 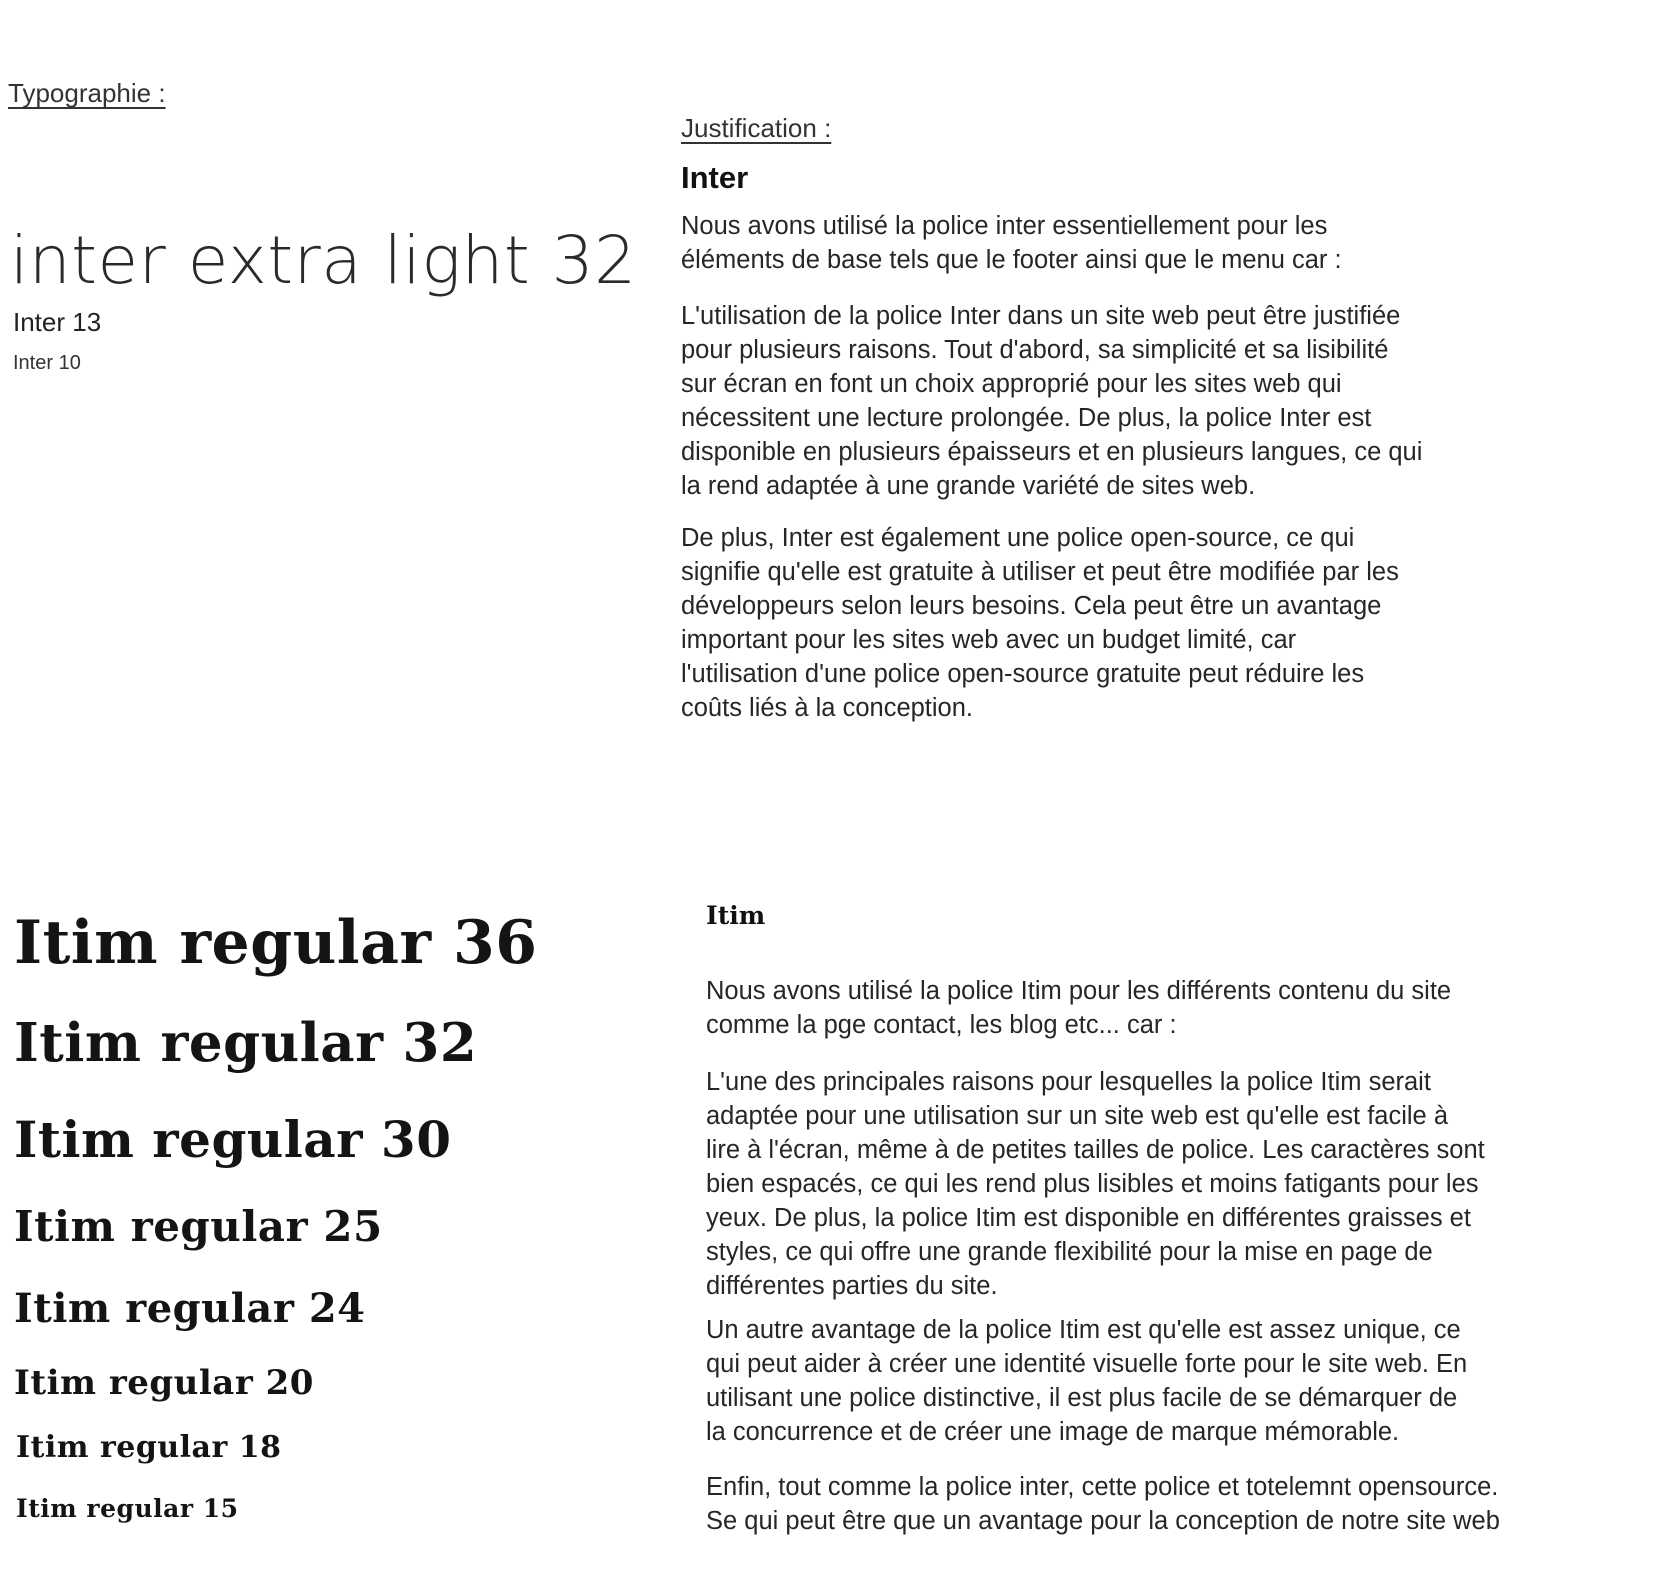 What do you see at coordinates (57, 322) in the screenshot?
I see `inter-13-sample: Inter 13` at bounding box center [57, 322].